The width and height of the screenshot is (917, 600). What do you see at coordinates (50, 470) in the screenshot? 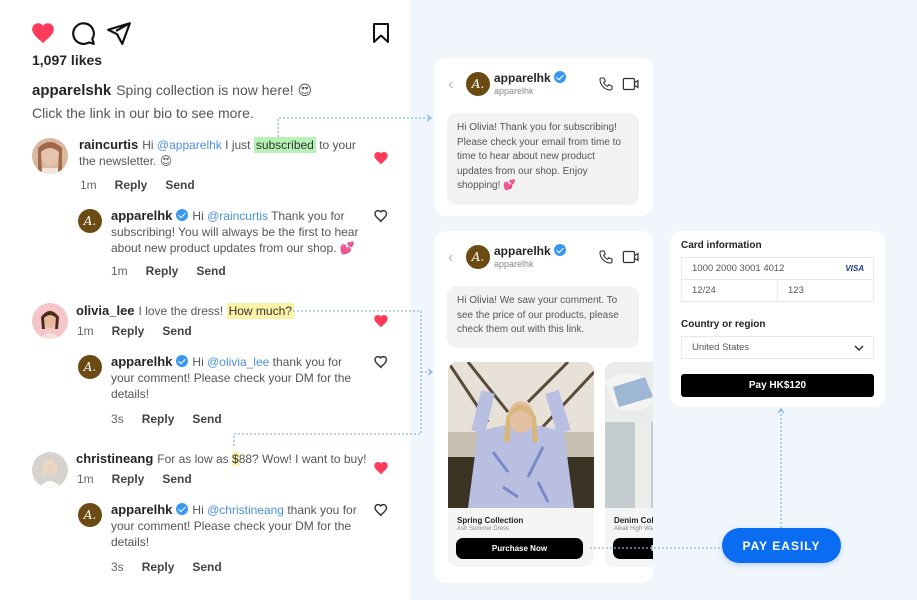
I see `avatar-christineang` at bounding box center [50, 470].